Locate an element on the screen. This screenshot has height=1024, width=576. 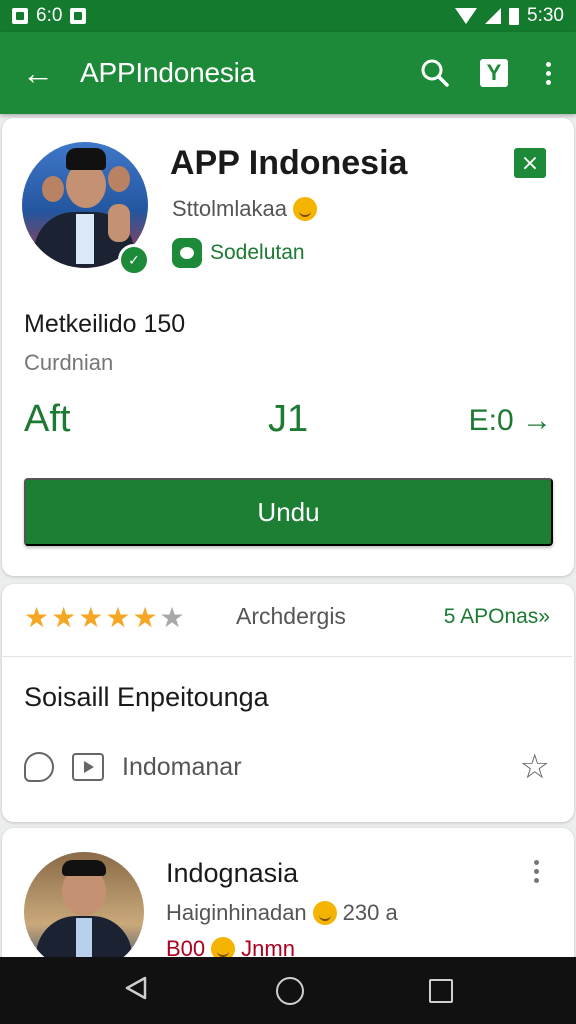
person-subtitle: Haiginhinadan 230 a is located at coordinates (282, 913).